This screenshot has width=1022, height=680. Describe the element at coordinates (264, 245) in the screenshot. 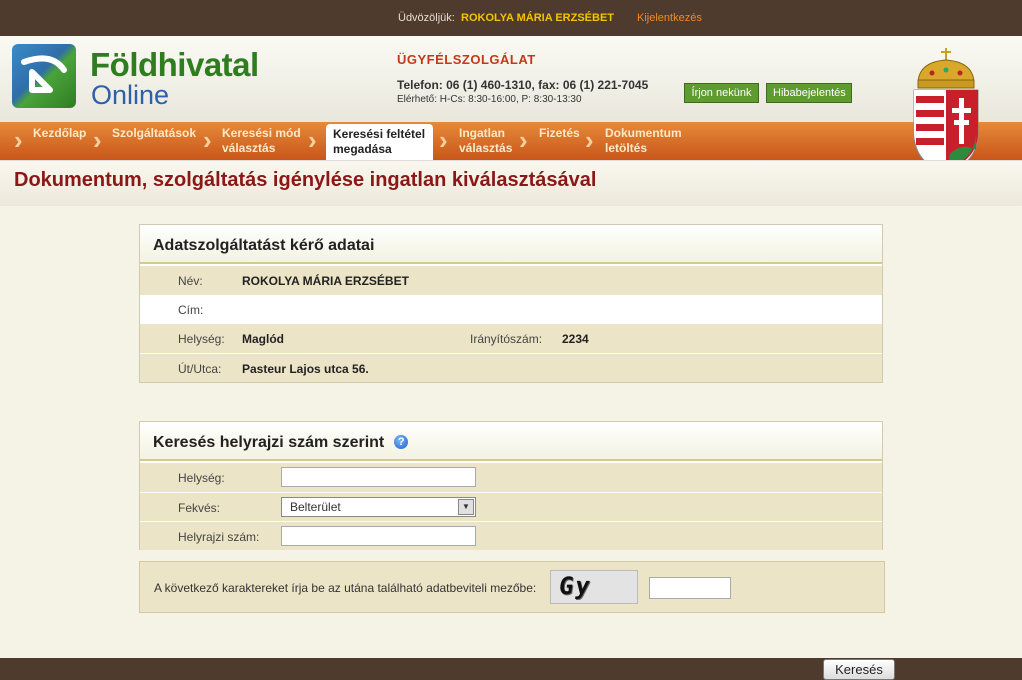

I see `requester-heading-text: Adatszolgáltatást kérő adatai` at that location.